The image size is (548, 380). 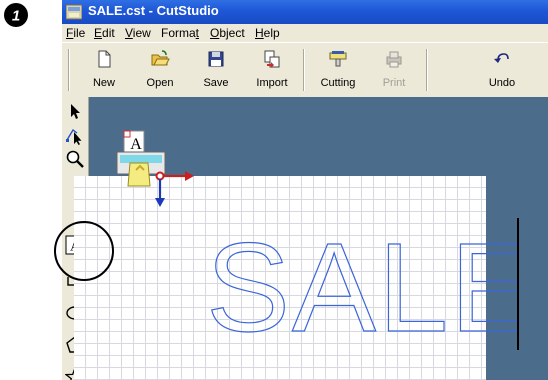 I want to click on menu-view: View, so click(x=138, y=33).